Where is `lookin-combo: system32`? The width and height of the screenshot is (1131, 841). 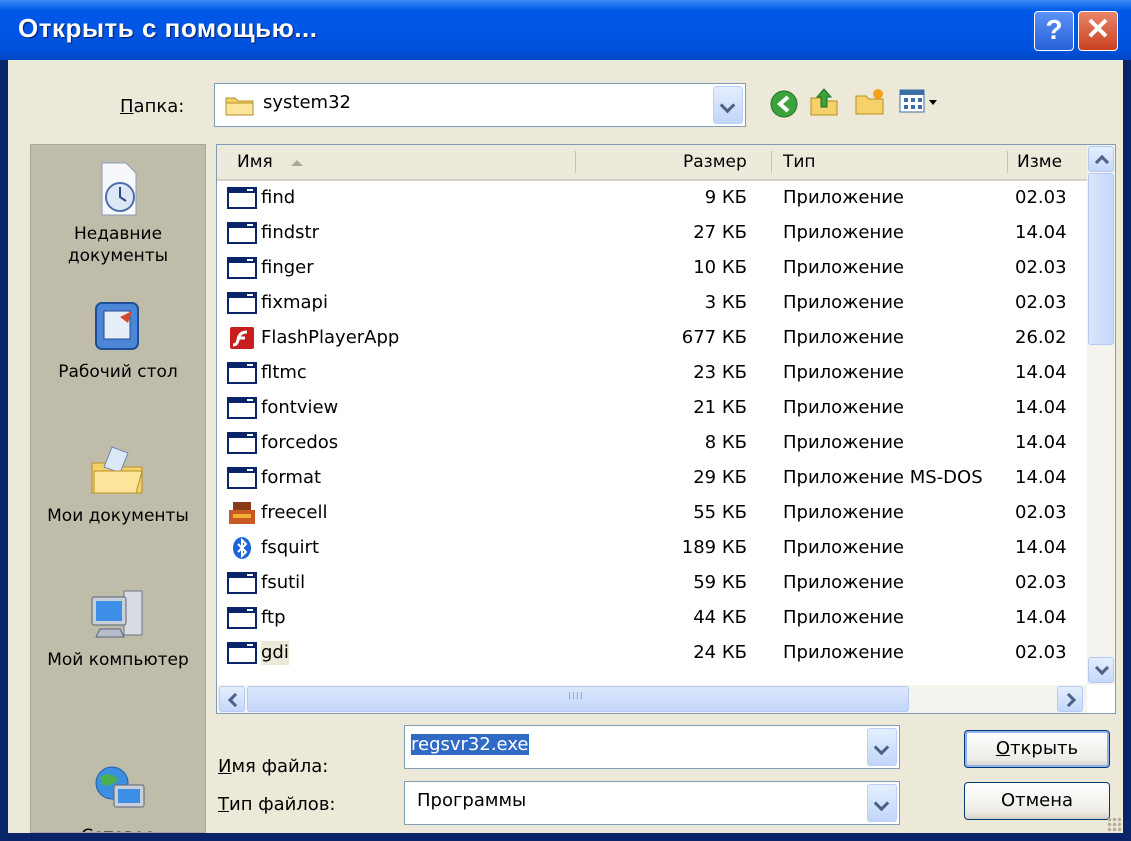 lookin-combo: system32 is located at coordinates (480, 105).